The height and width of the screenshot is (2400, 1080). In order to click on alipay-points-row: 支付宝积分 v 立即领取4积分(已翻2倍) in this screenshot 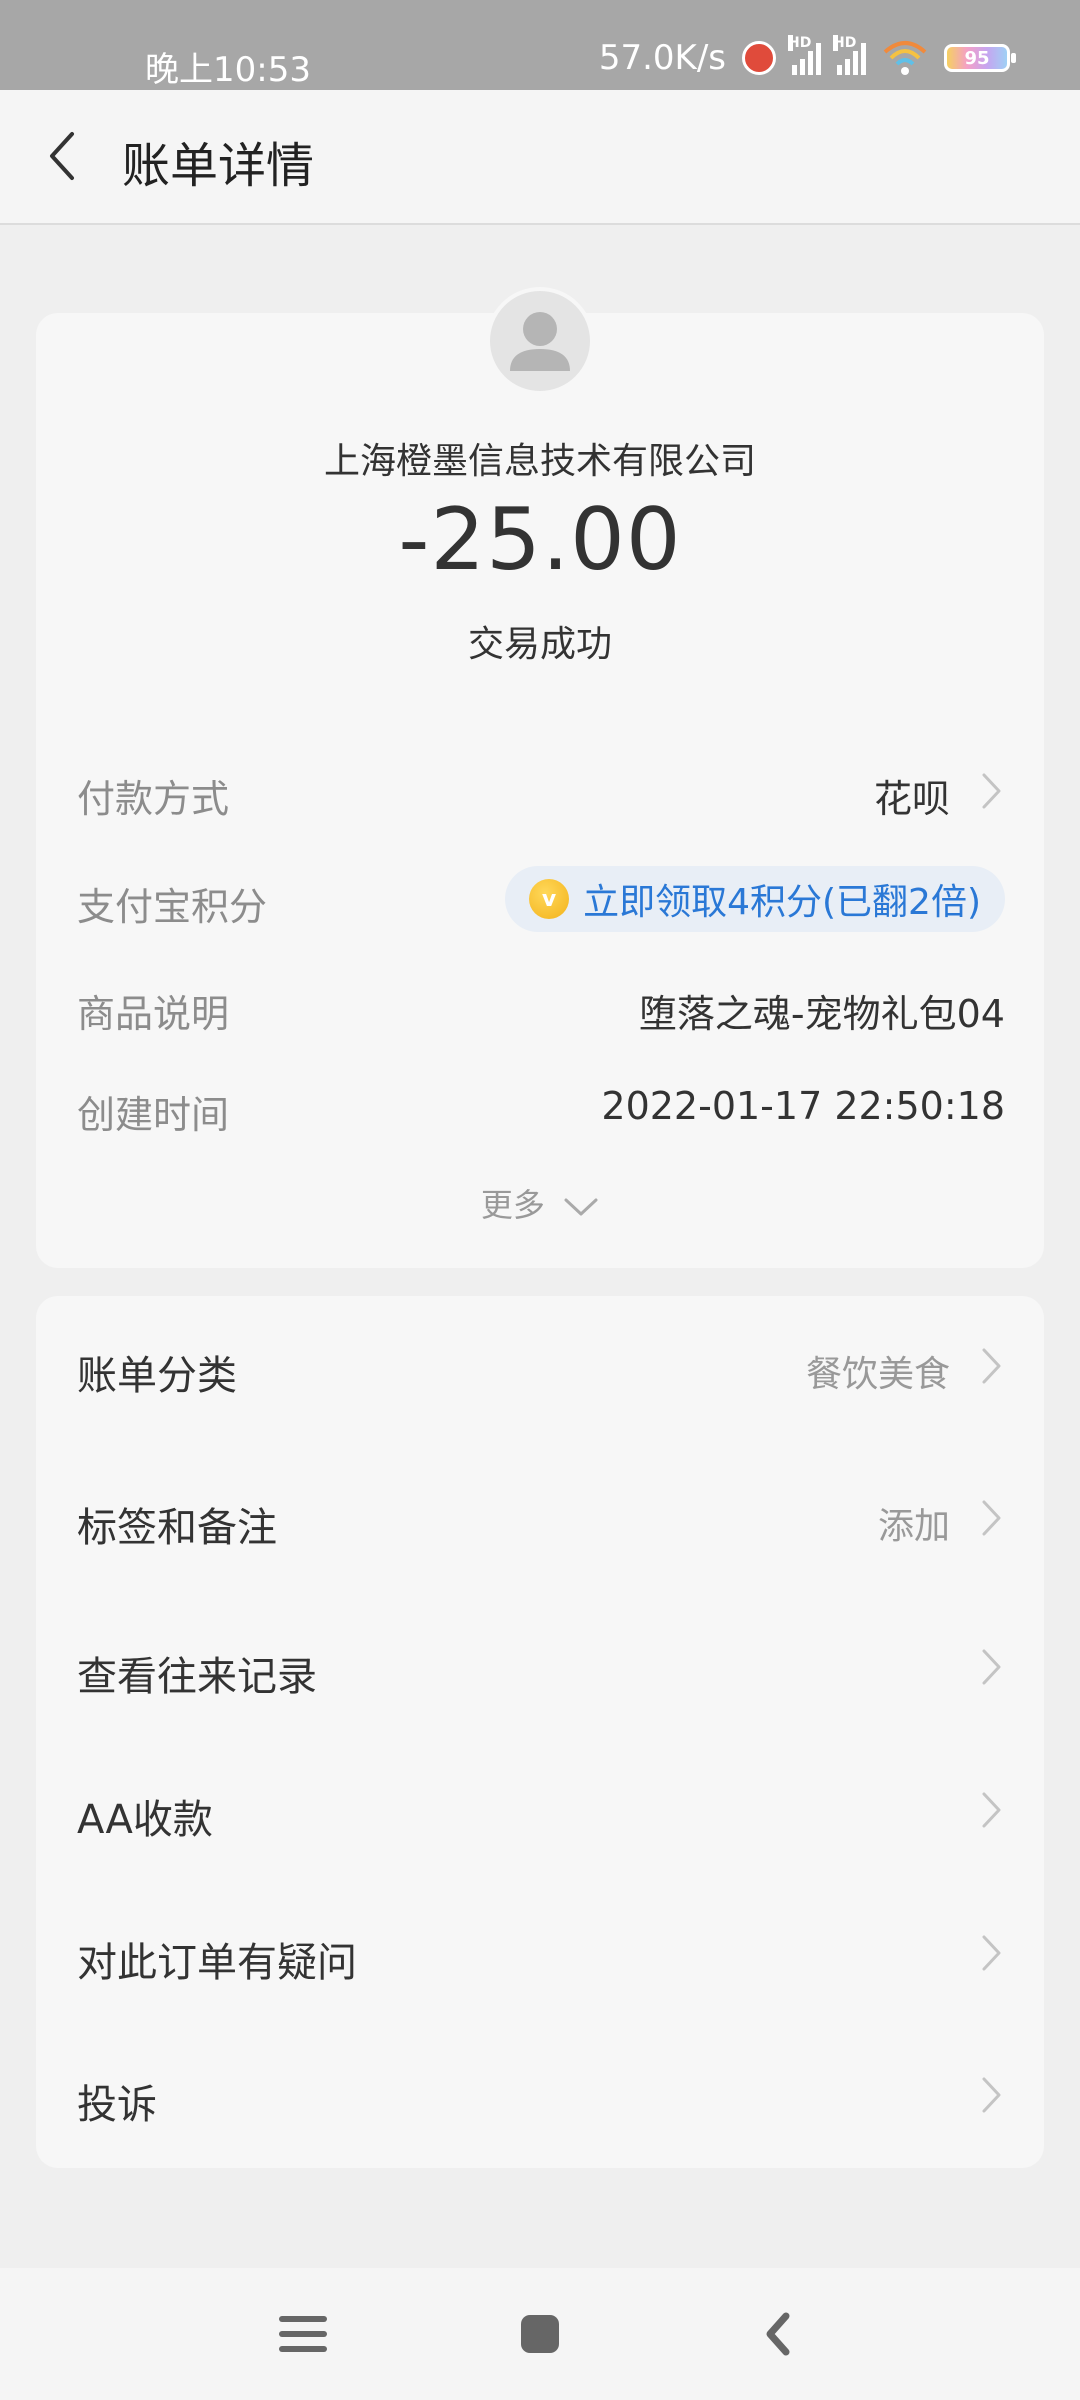, I will do `click(541, 899)`.